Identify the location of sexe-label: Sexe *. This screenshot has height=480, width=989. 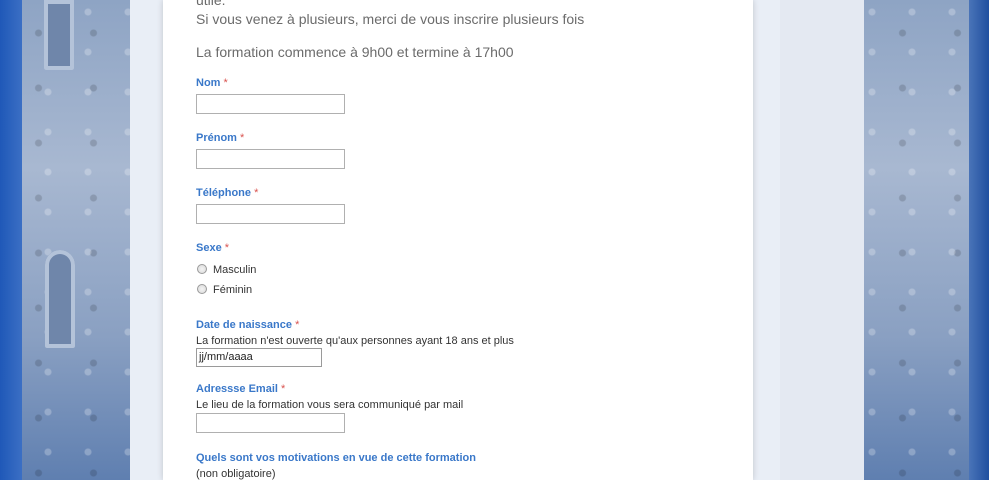
(213, 248).